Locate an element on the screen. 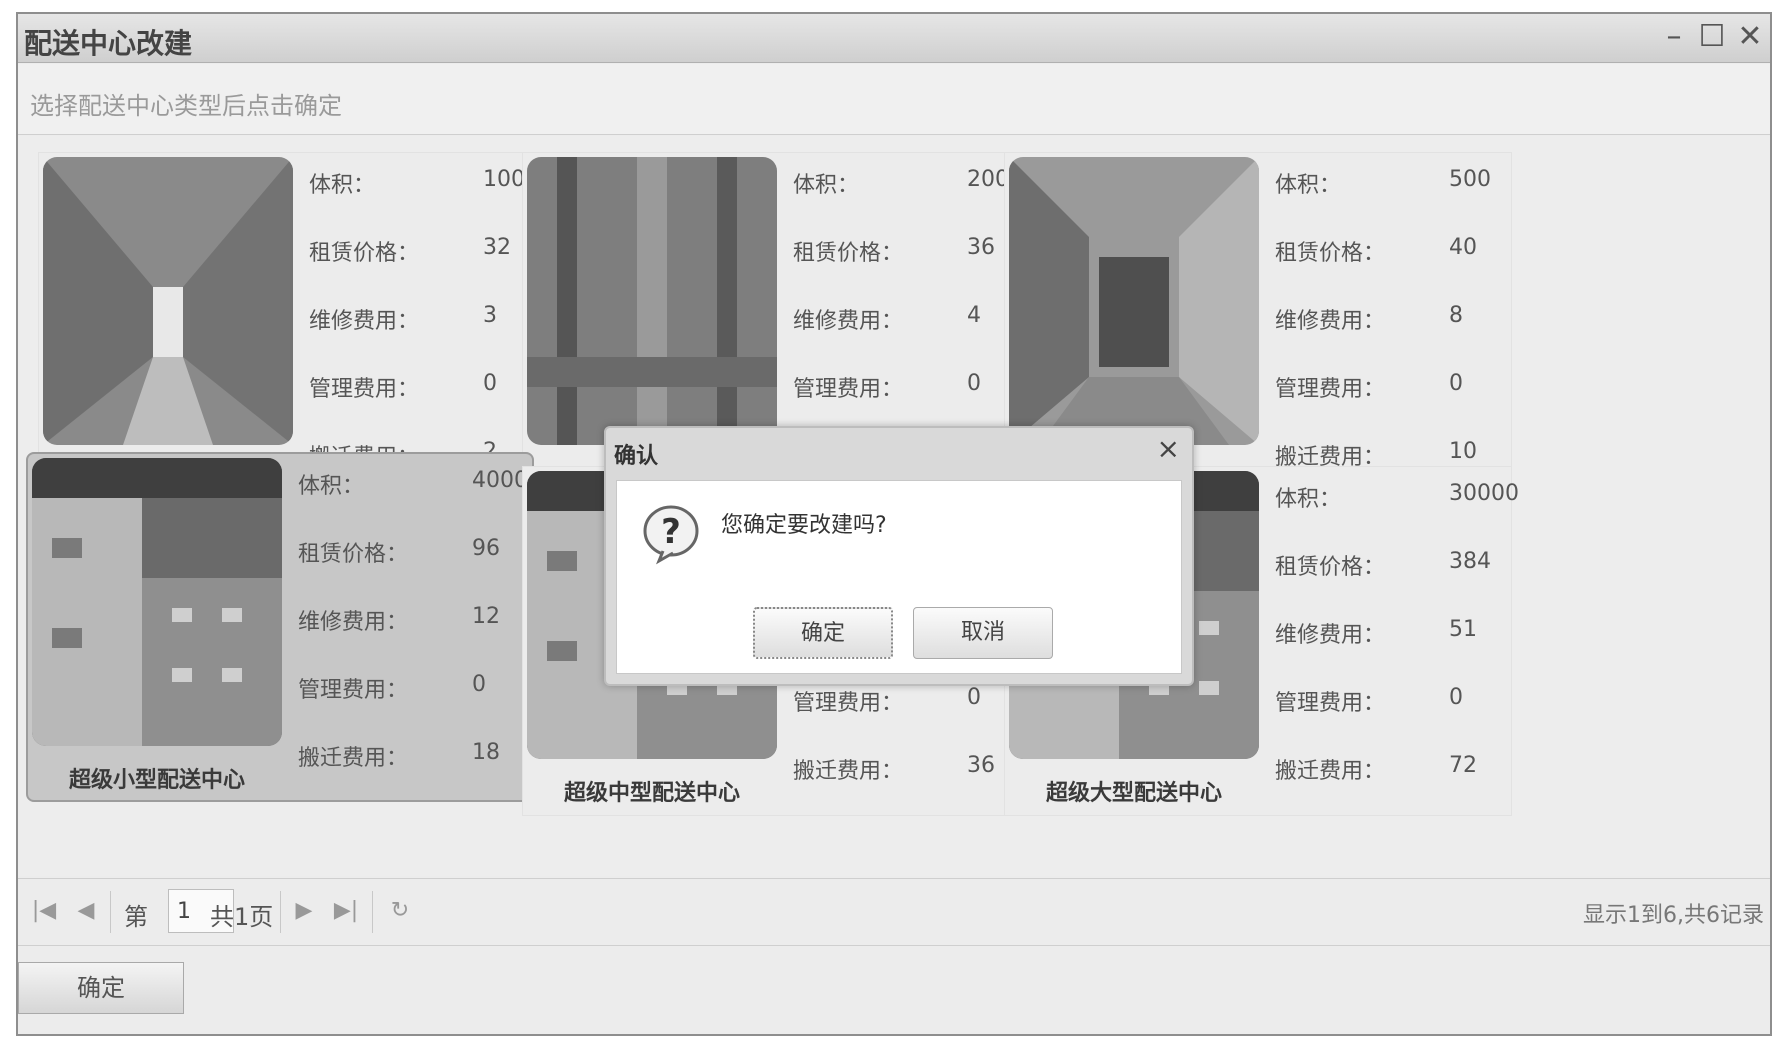 This screenshot has height=1049, width=1788. attribute-row: 租赁价格： 384 is located at coordinates (1390, 583).